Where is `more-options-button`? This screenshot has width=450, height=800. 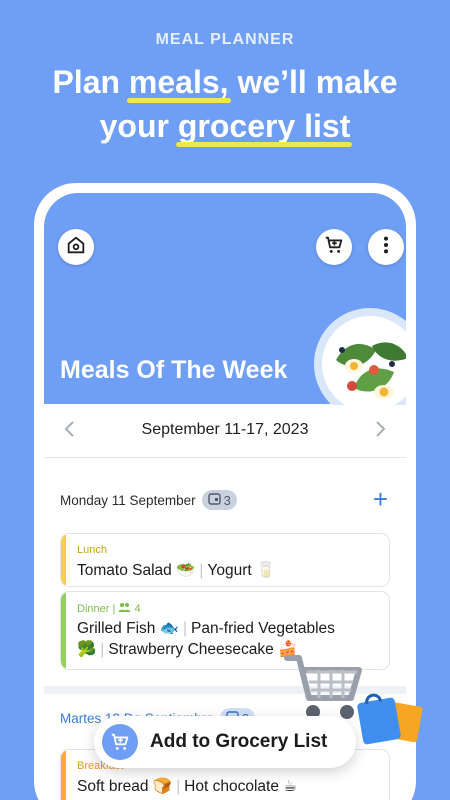
more-options-button is located at coordinates (386, 247).